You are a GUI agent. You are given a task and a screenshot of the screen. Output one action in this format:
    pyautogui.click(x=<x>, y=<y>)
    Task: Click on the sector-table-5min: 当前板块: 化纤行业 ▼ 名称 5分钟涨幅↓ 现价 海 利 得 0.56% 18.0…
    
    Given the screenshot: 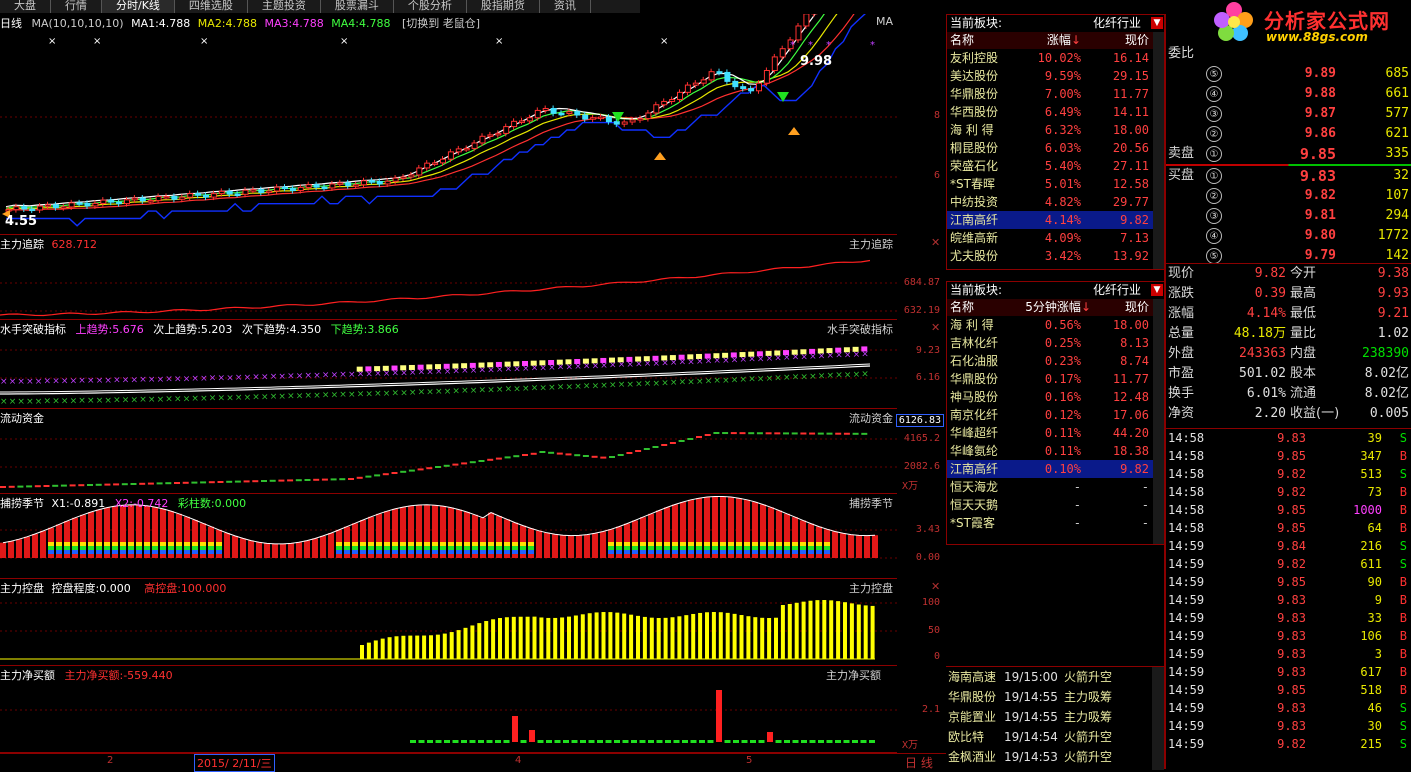 What is the action you would take?
    pyautogui.click(x=1056, y=413)
    